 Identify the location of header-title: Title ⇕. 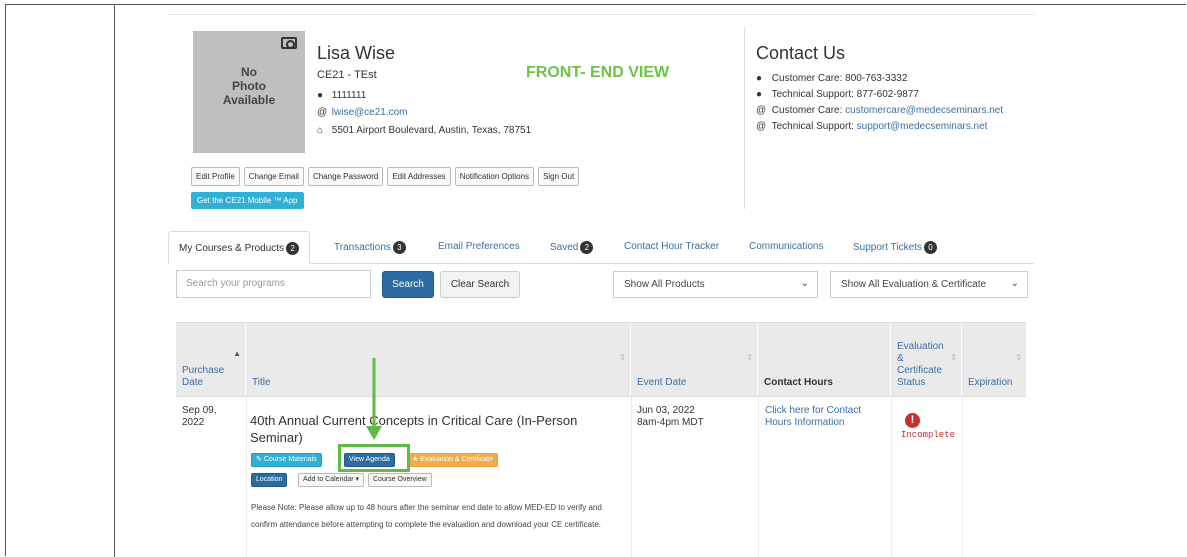
(438, 360).